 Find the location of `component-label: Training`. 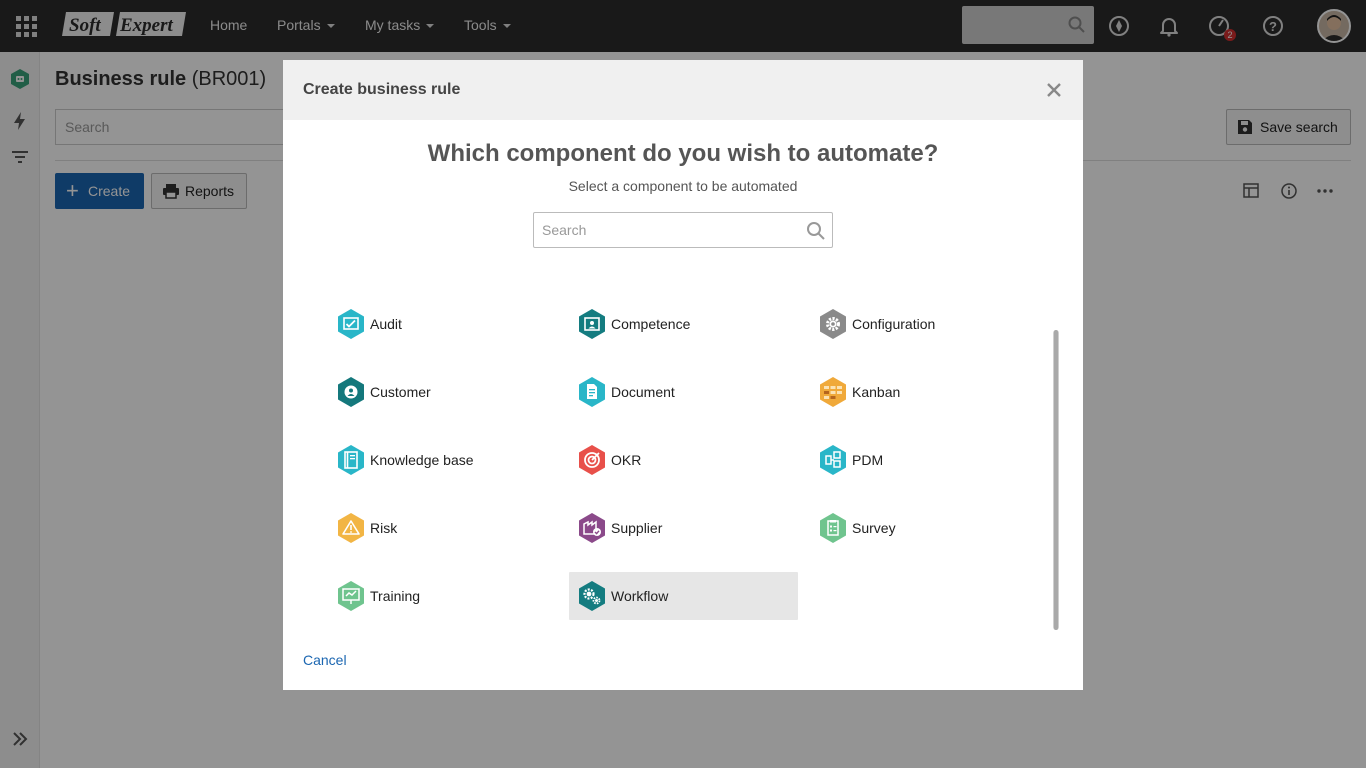

component-label: Training is located at coordinates (395, 596).